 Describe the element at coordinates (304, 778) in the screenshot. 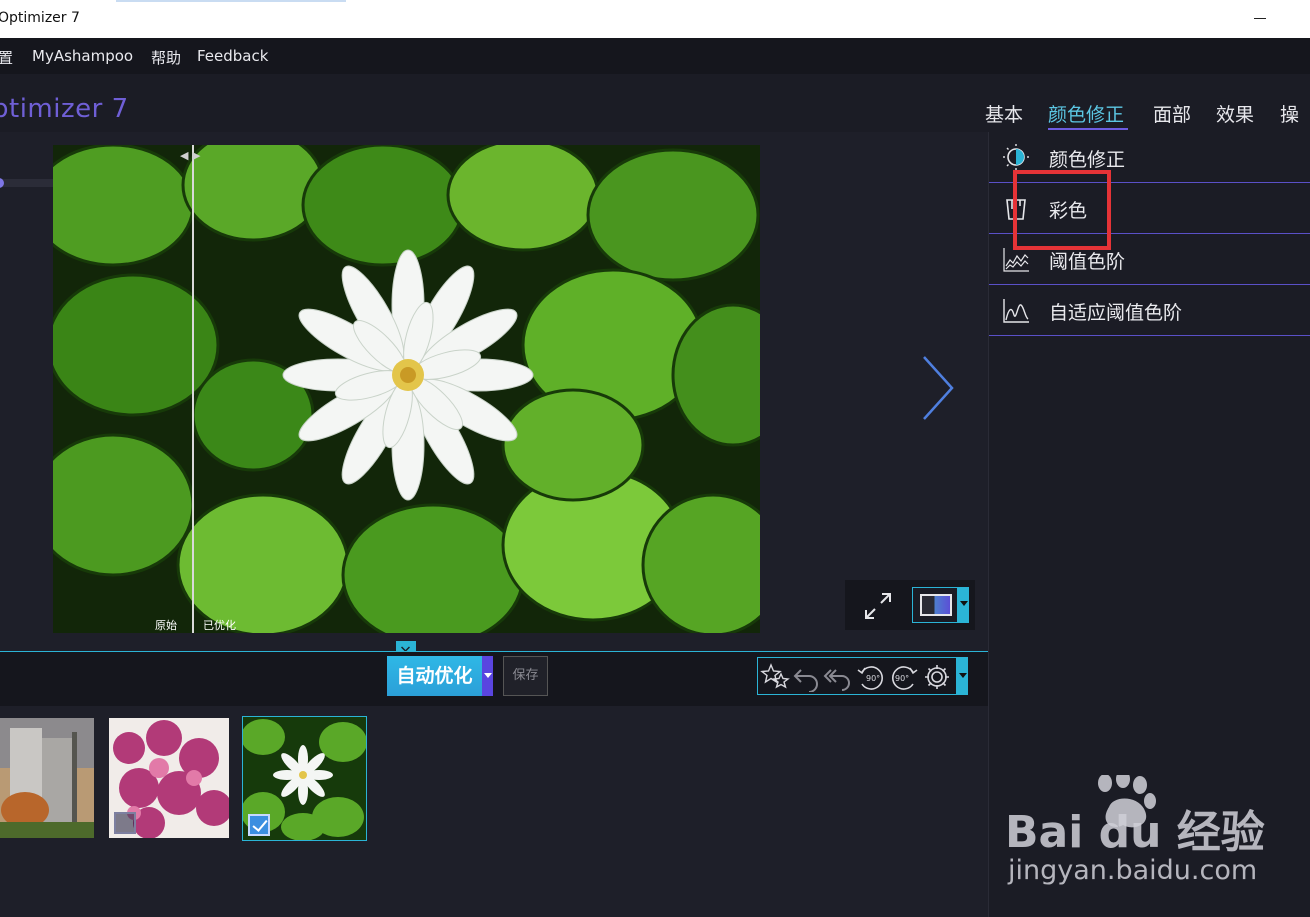

I see `thumbnail-water-lily` at that location.